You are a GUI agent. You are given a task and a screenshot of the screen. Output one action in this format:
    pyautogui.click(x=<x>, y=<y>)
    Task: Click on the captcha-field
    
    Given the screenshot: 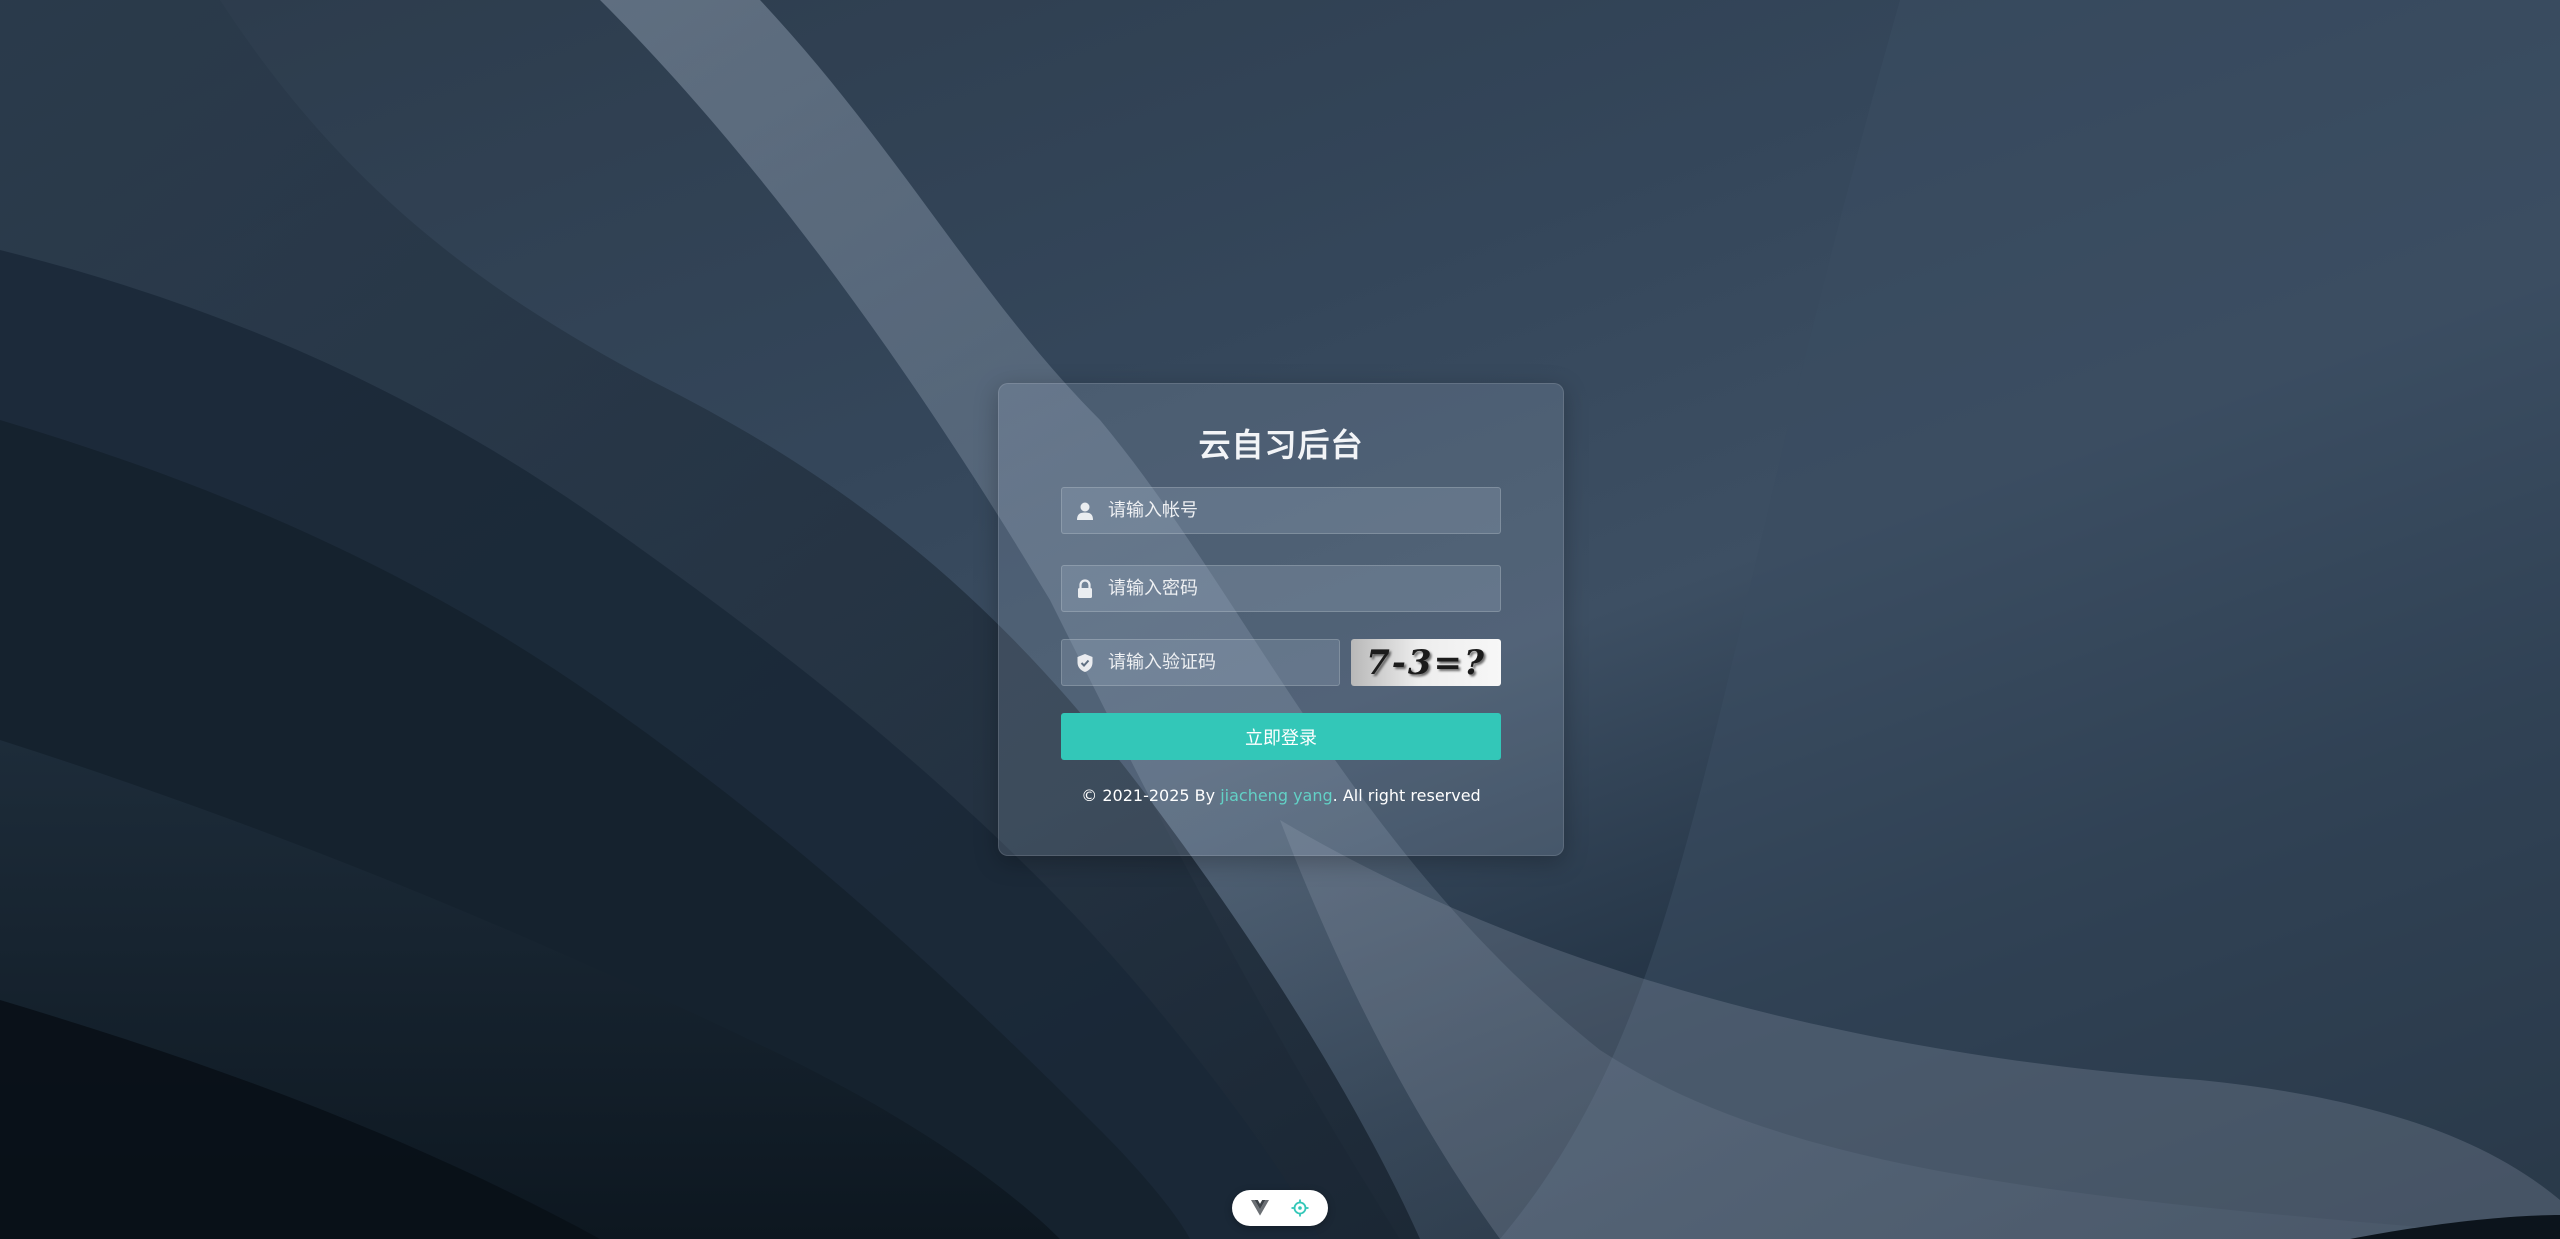 What is the action you would take?
    pyautogui.click(x=1200, y=662)
    